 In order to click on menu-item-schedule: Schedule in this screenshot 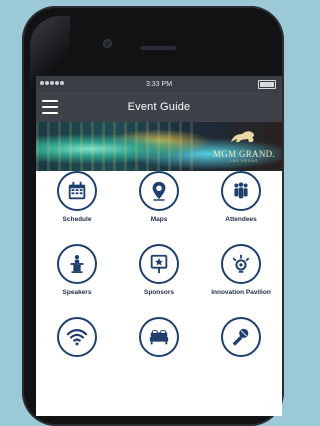, I will do `click(77, 203)`.